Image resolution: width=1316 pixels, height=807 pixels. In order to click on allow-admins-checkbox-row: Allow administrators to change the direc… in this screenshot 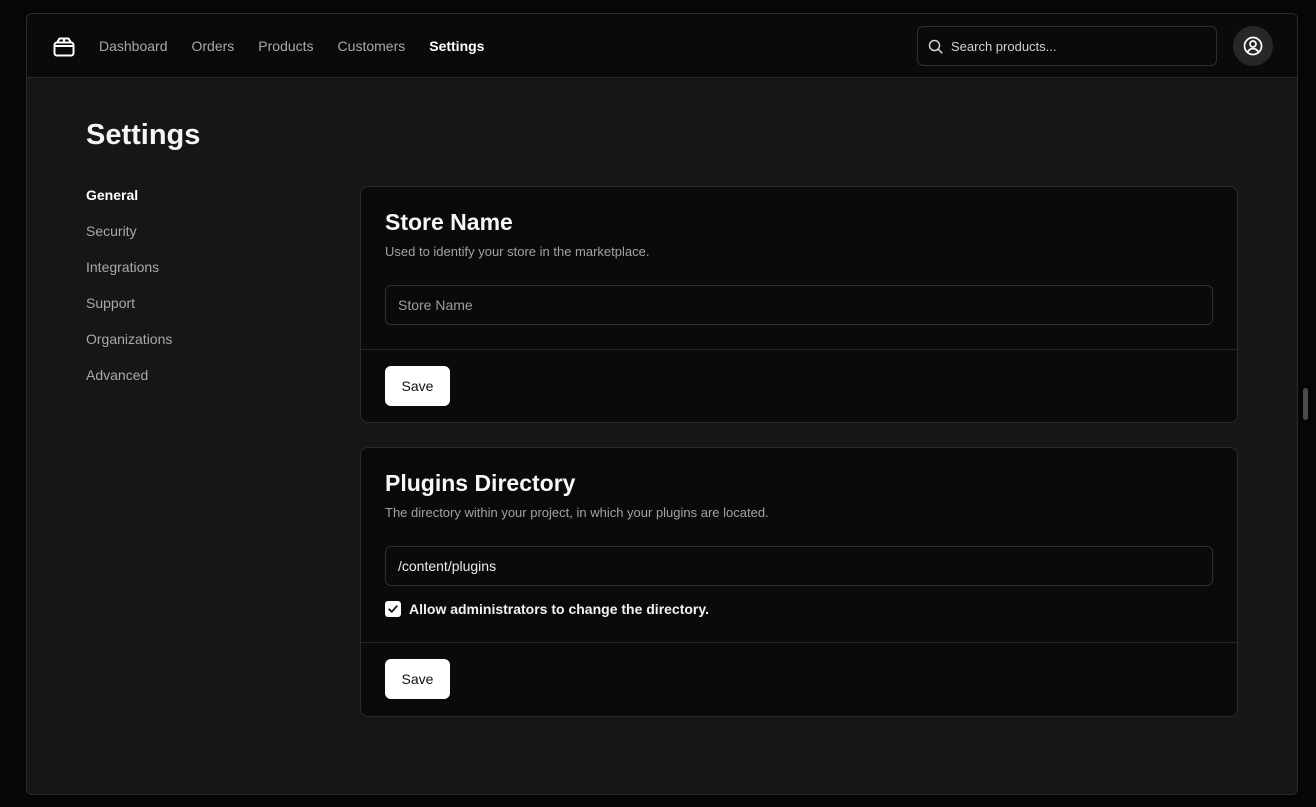, I will do `click(547, 609)`.